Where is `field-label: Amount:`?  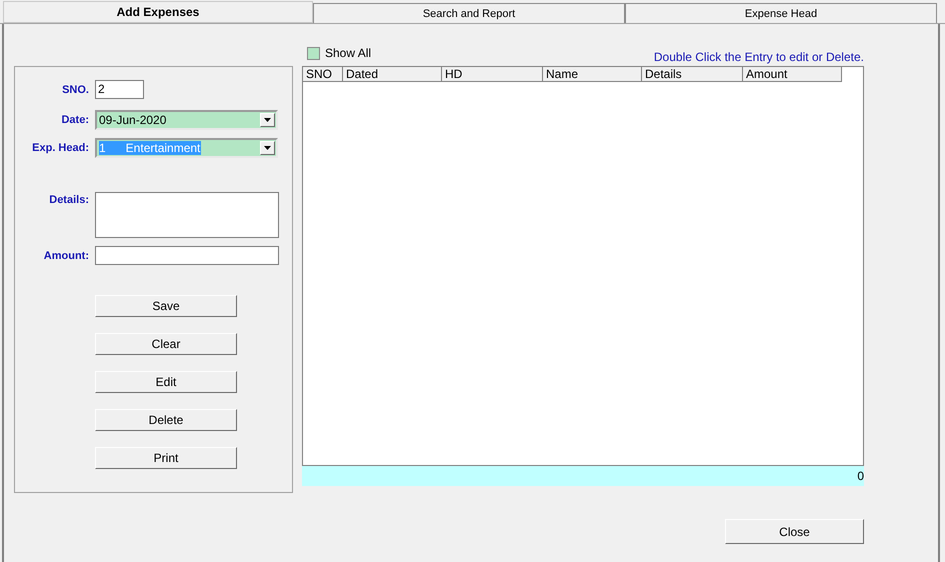
field-label: Amount: is located at coordinates (66, 256).